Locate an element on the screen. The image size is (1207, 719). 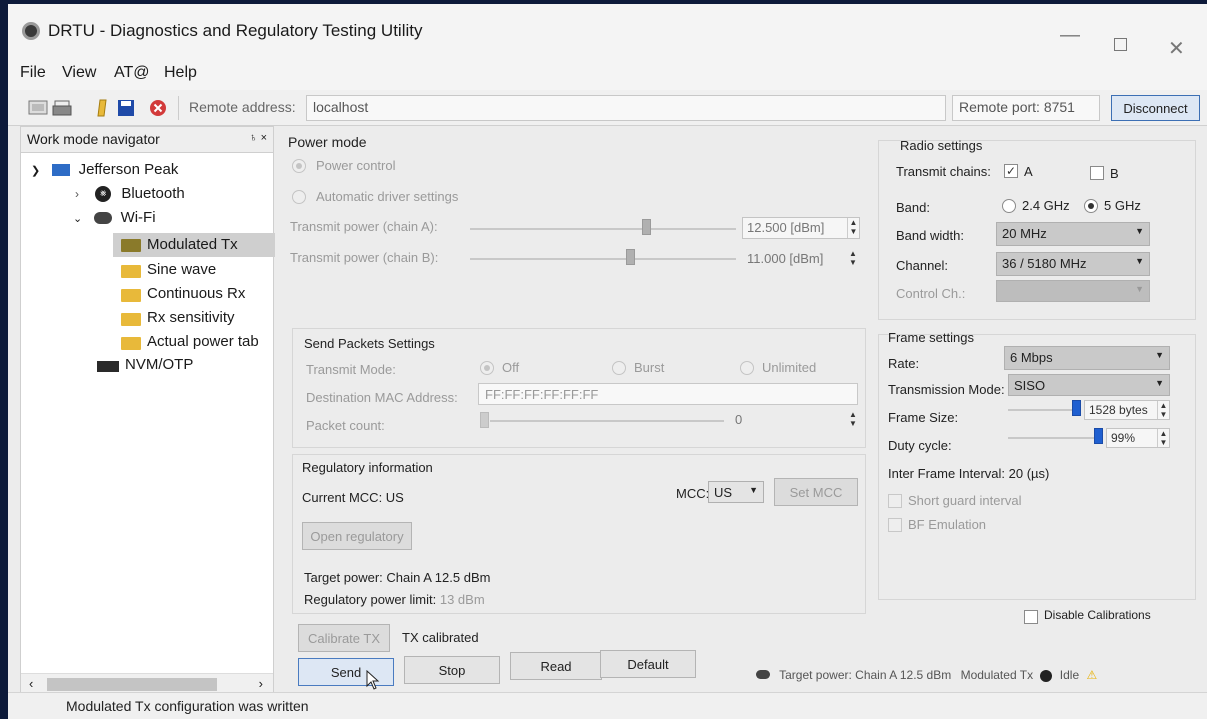
packet-count-slider-track is located at coordinates (607, 421).